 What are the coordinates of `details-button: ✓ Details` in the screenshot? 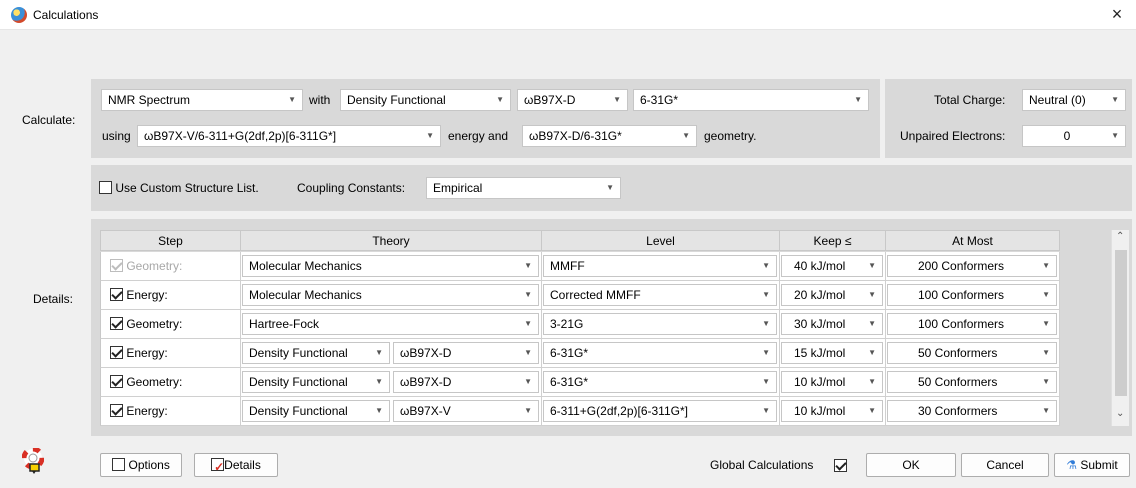 It's located at (236, 465).